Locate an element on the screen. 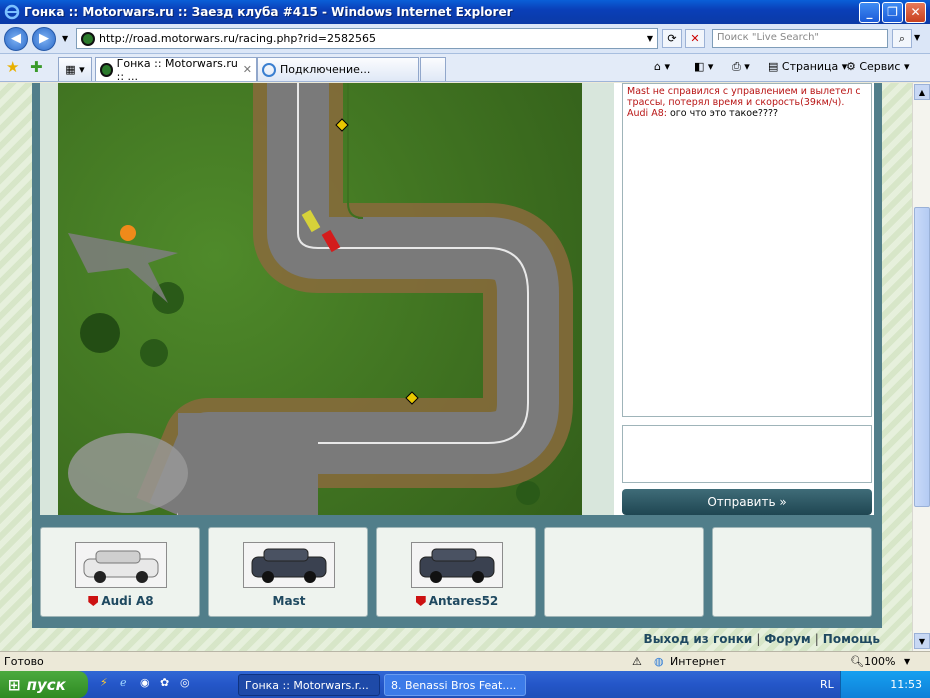  close-tab-icon: ✕ is located at coordinates (247, 69).